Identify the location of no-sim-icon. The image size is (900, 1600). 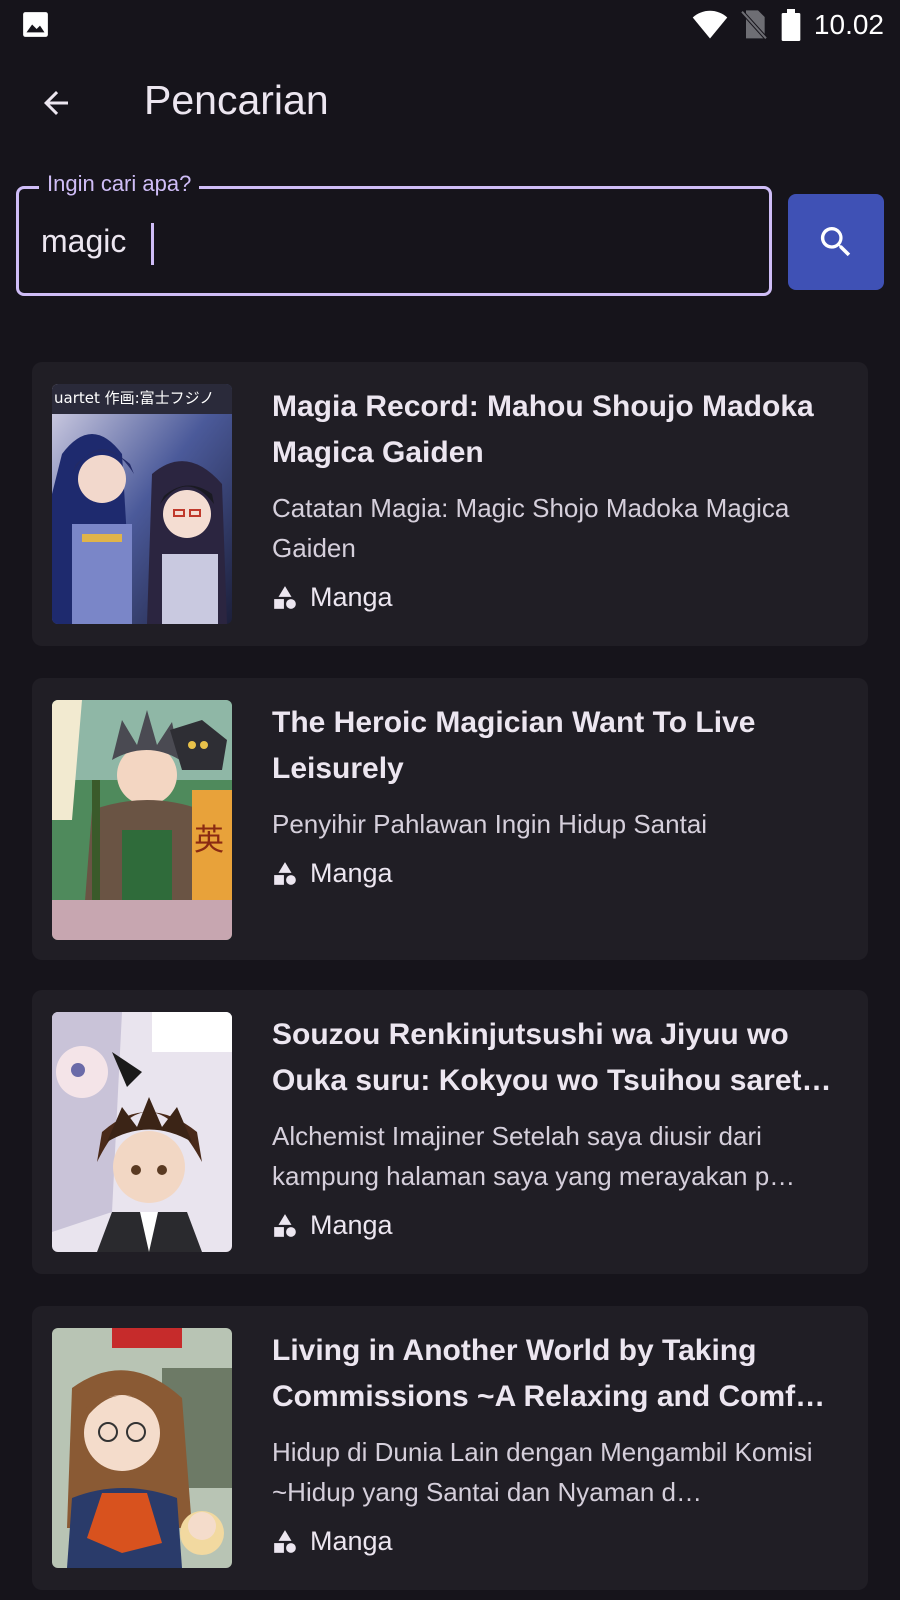
(754, 25).